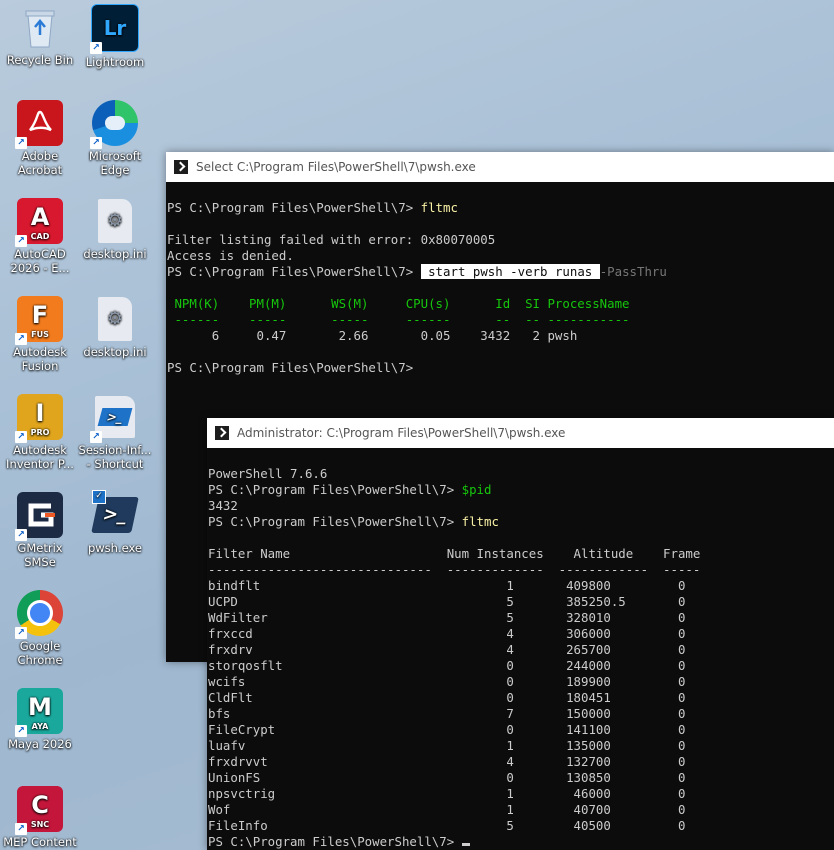  I want to click on desktop-icon-chrome: ↗ Google Chrome, so click(40, 628).